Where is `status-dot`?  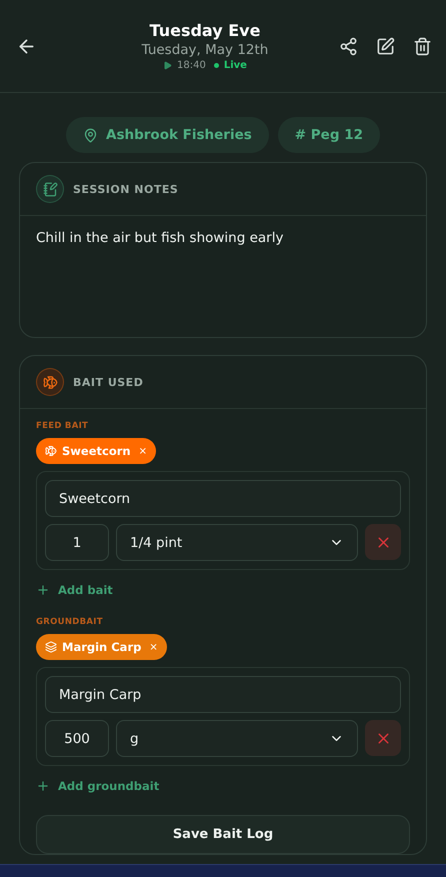
status-dot is located at coordinates (216, 65).